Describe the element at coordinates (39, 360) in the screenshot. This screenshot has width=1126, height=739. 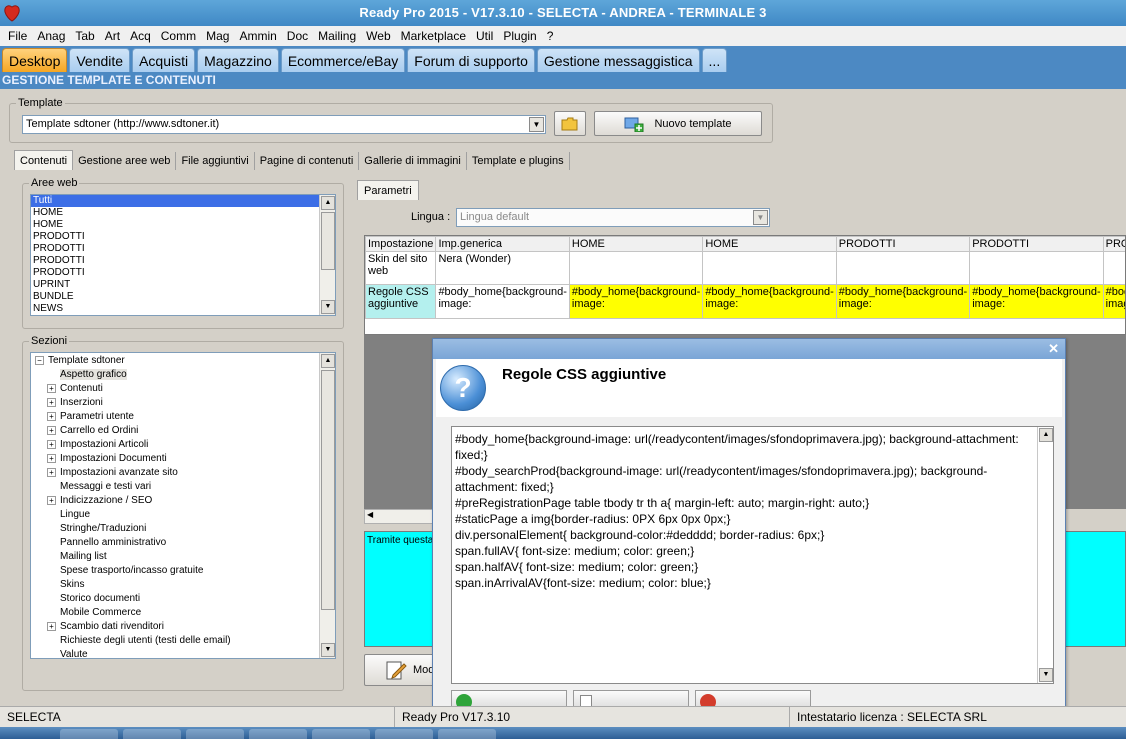
I see `collapse-icon: −` at that location.